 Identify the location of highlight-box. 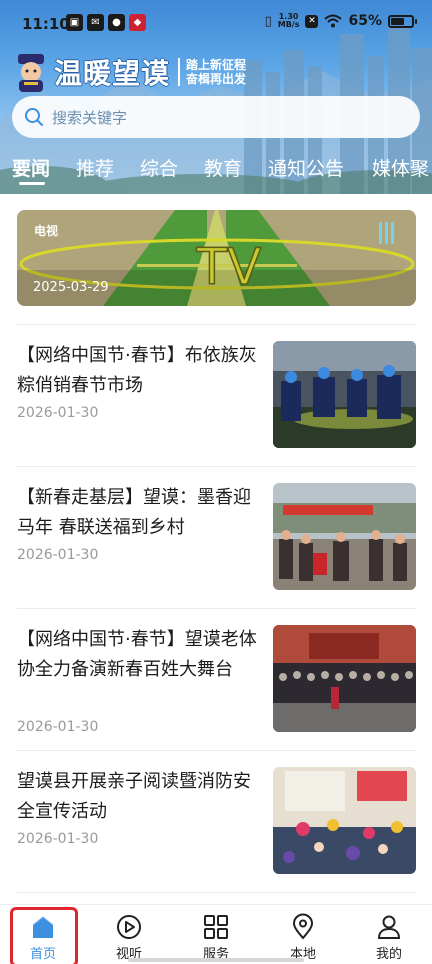
(44, 935).